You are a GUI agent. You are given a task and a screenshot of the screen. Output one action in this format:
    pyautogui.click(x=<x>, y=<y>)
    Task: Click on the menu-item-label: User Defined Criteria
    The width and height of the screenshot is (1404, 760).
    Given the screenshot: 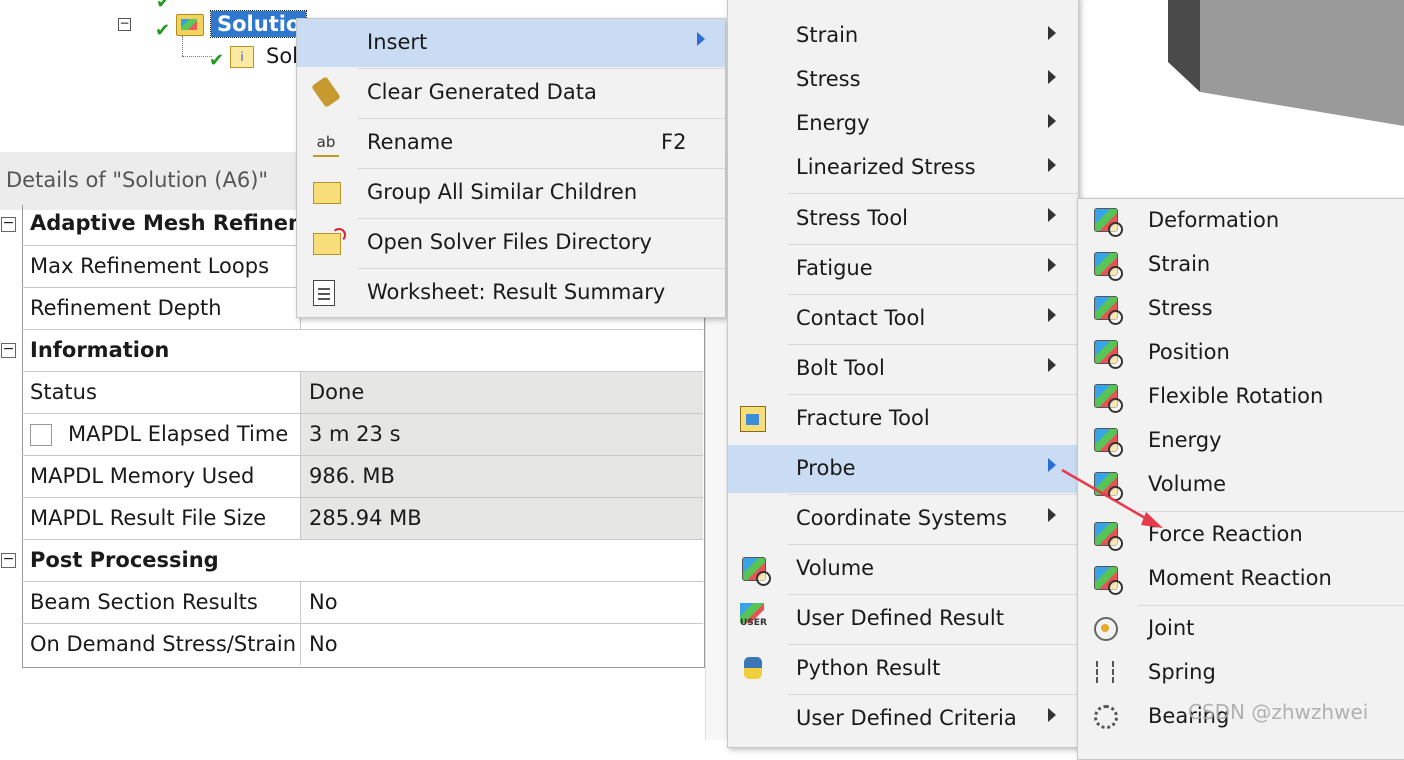 What is the action you would take?
    pyautogui.click(x=906, y=718)
    